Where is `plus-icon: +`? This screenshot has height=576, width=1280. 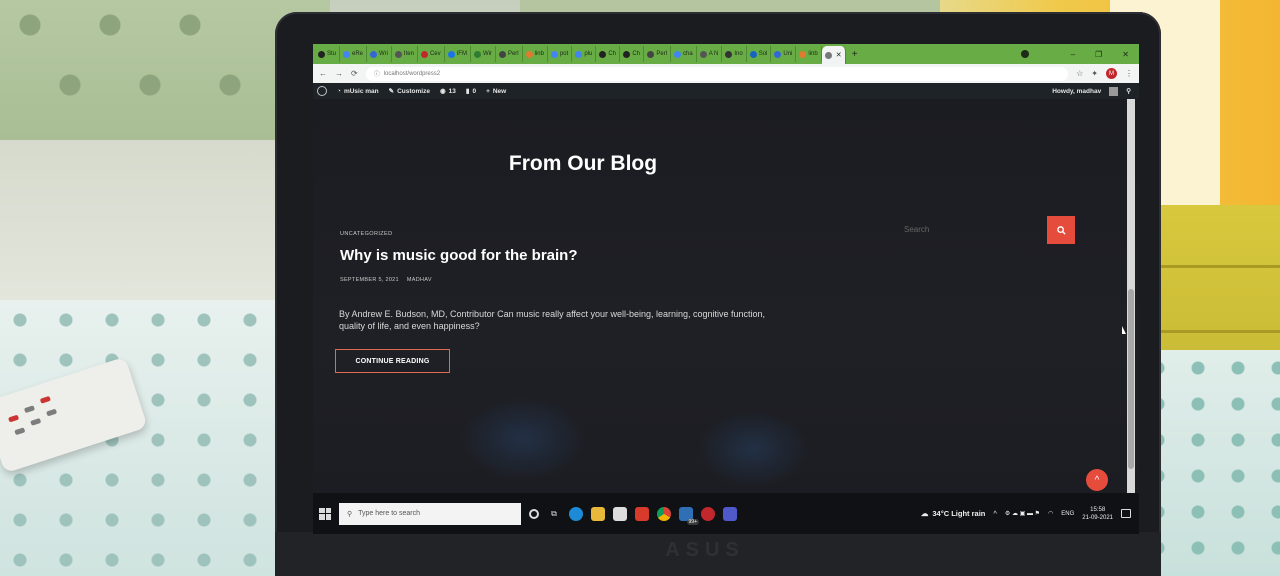
plus-icon: + is located at coordinates (488, 91).